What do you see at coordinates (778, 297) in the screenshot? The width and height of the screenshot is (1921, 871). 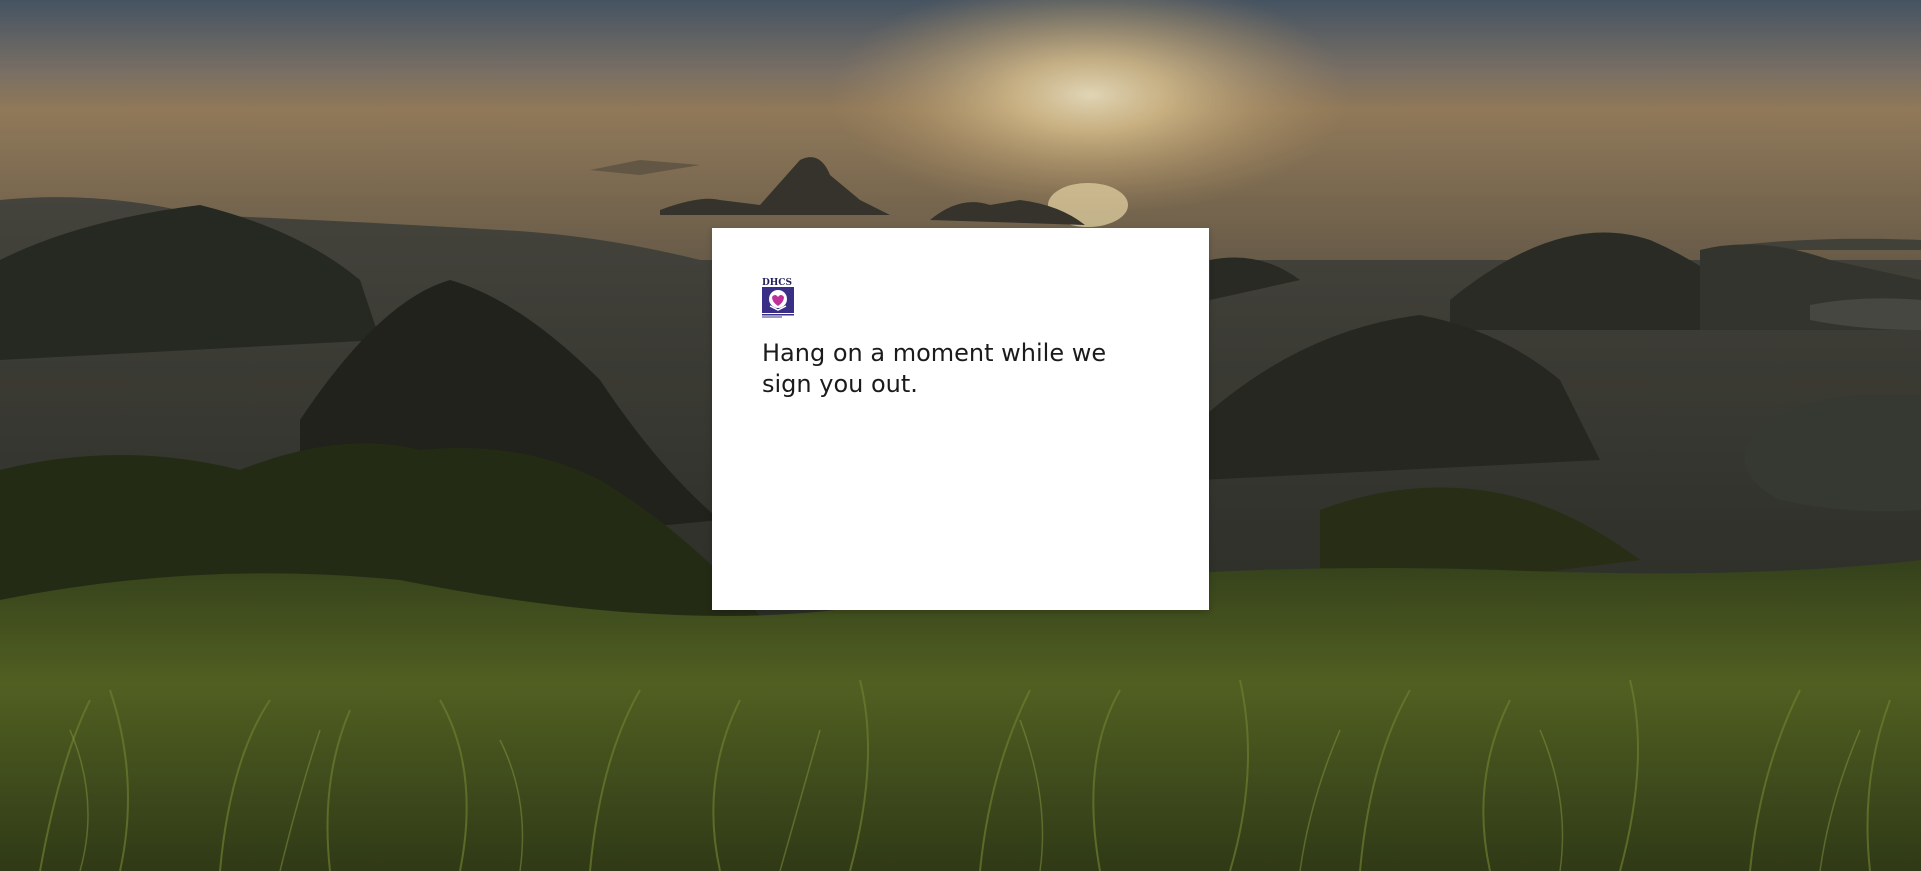 I see `dhcs-logo-icon: DHCS` at bounding box center [778, 297].